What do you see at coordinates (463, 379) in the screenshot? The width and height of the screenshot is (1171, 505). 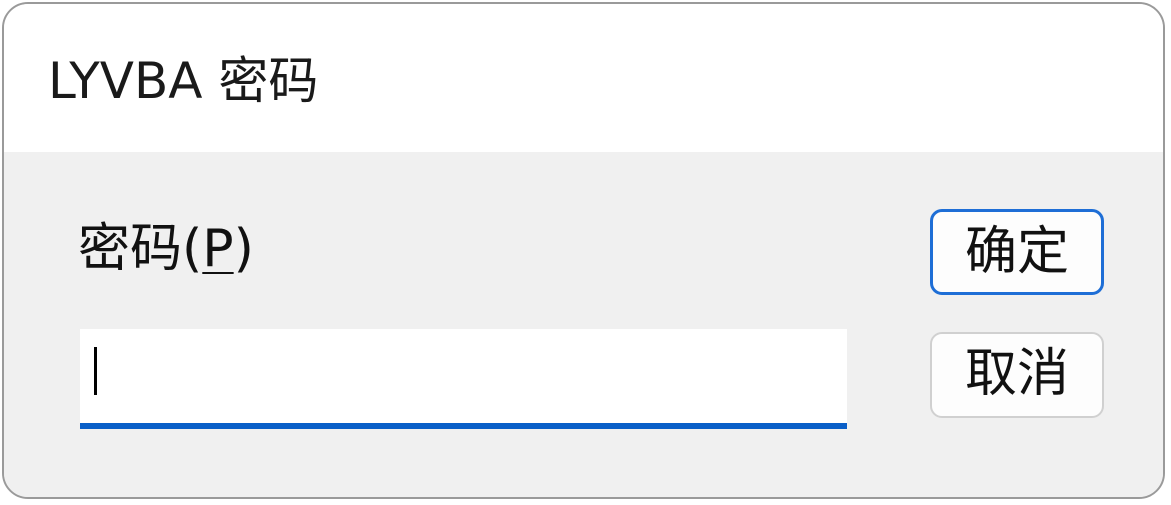 I see `password-input` at bounding box center [463, 379].